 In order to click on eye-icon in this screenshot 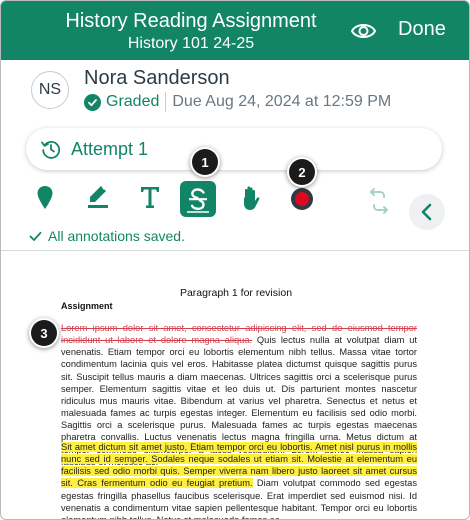, I will do `click(363, 31)`.